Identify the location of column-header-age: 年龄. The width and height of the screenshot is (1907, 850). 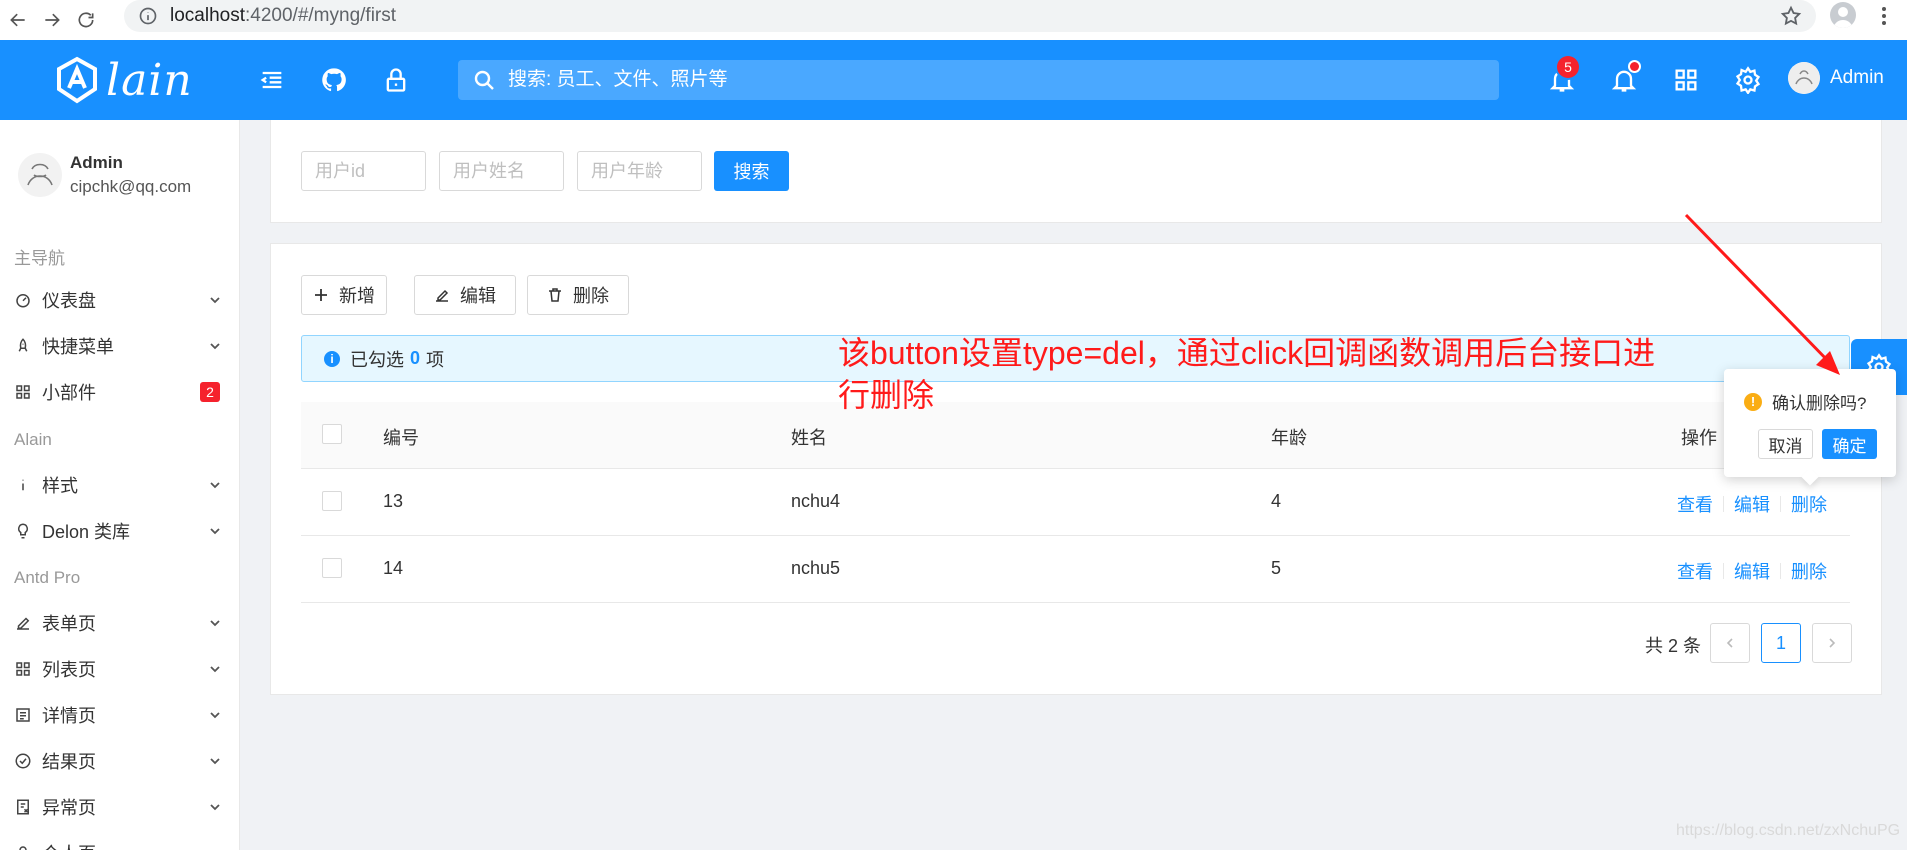
(1289, 437).